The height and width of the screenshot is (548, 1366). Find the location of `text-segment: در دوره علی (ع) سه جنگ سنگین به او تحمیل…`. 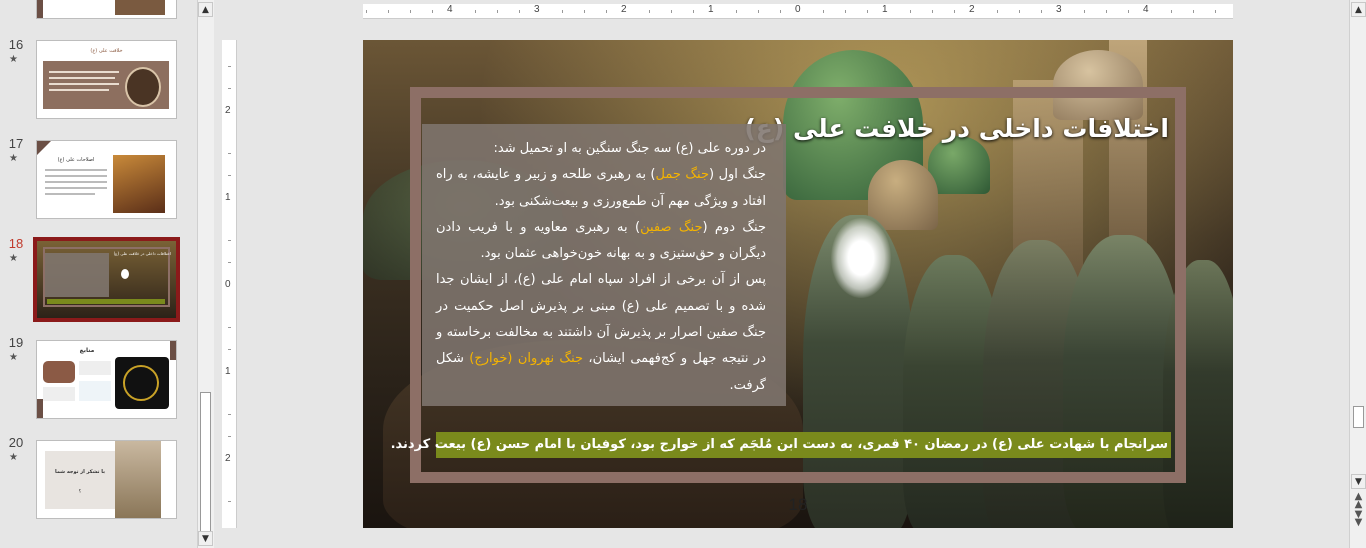

text-segment: در دوره علی (ع) سه جنگ سنگین به او تحمیل… is located at coordinates (629, 148).